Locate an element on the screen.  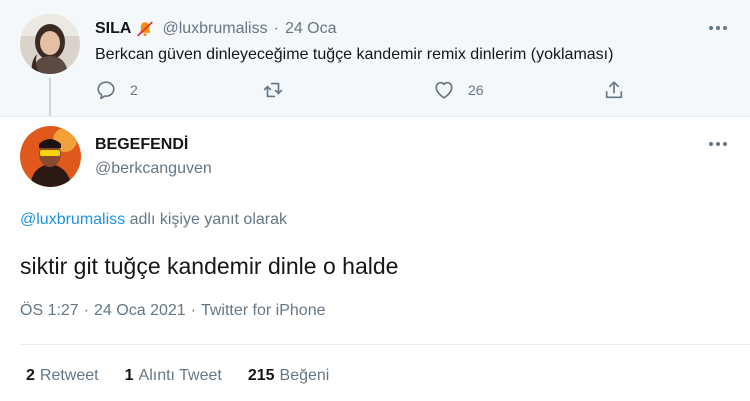
tweet-source: Twitter for iPhone is located at coordinates (263, 310).